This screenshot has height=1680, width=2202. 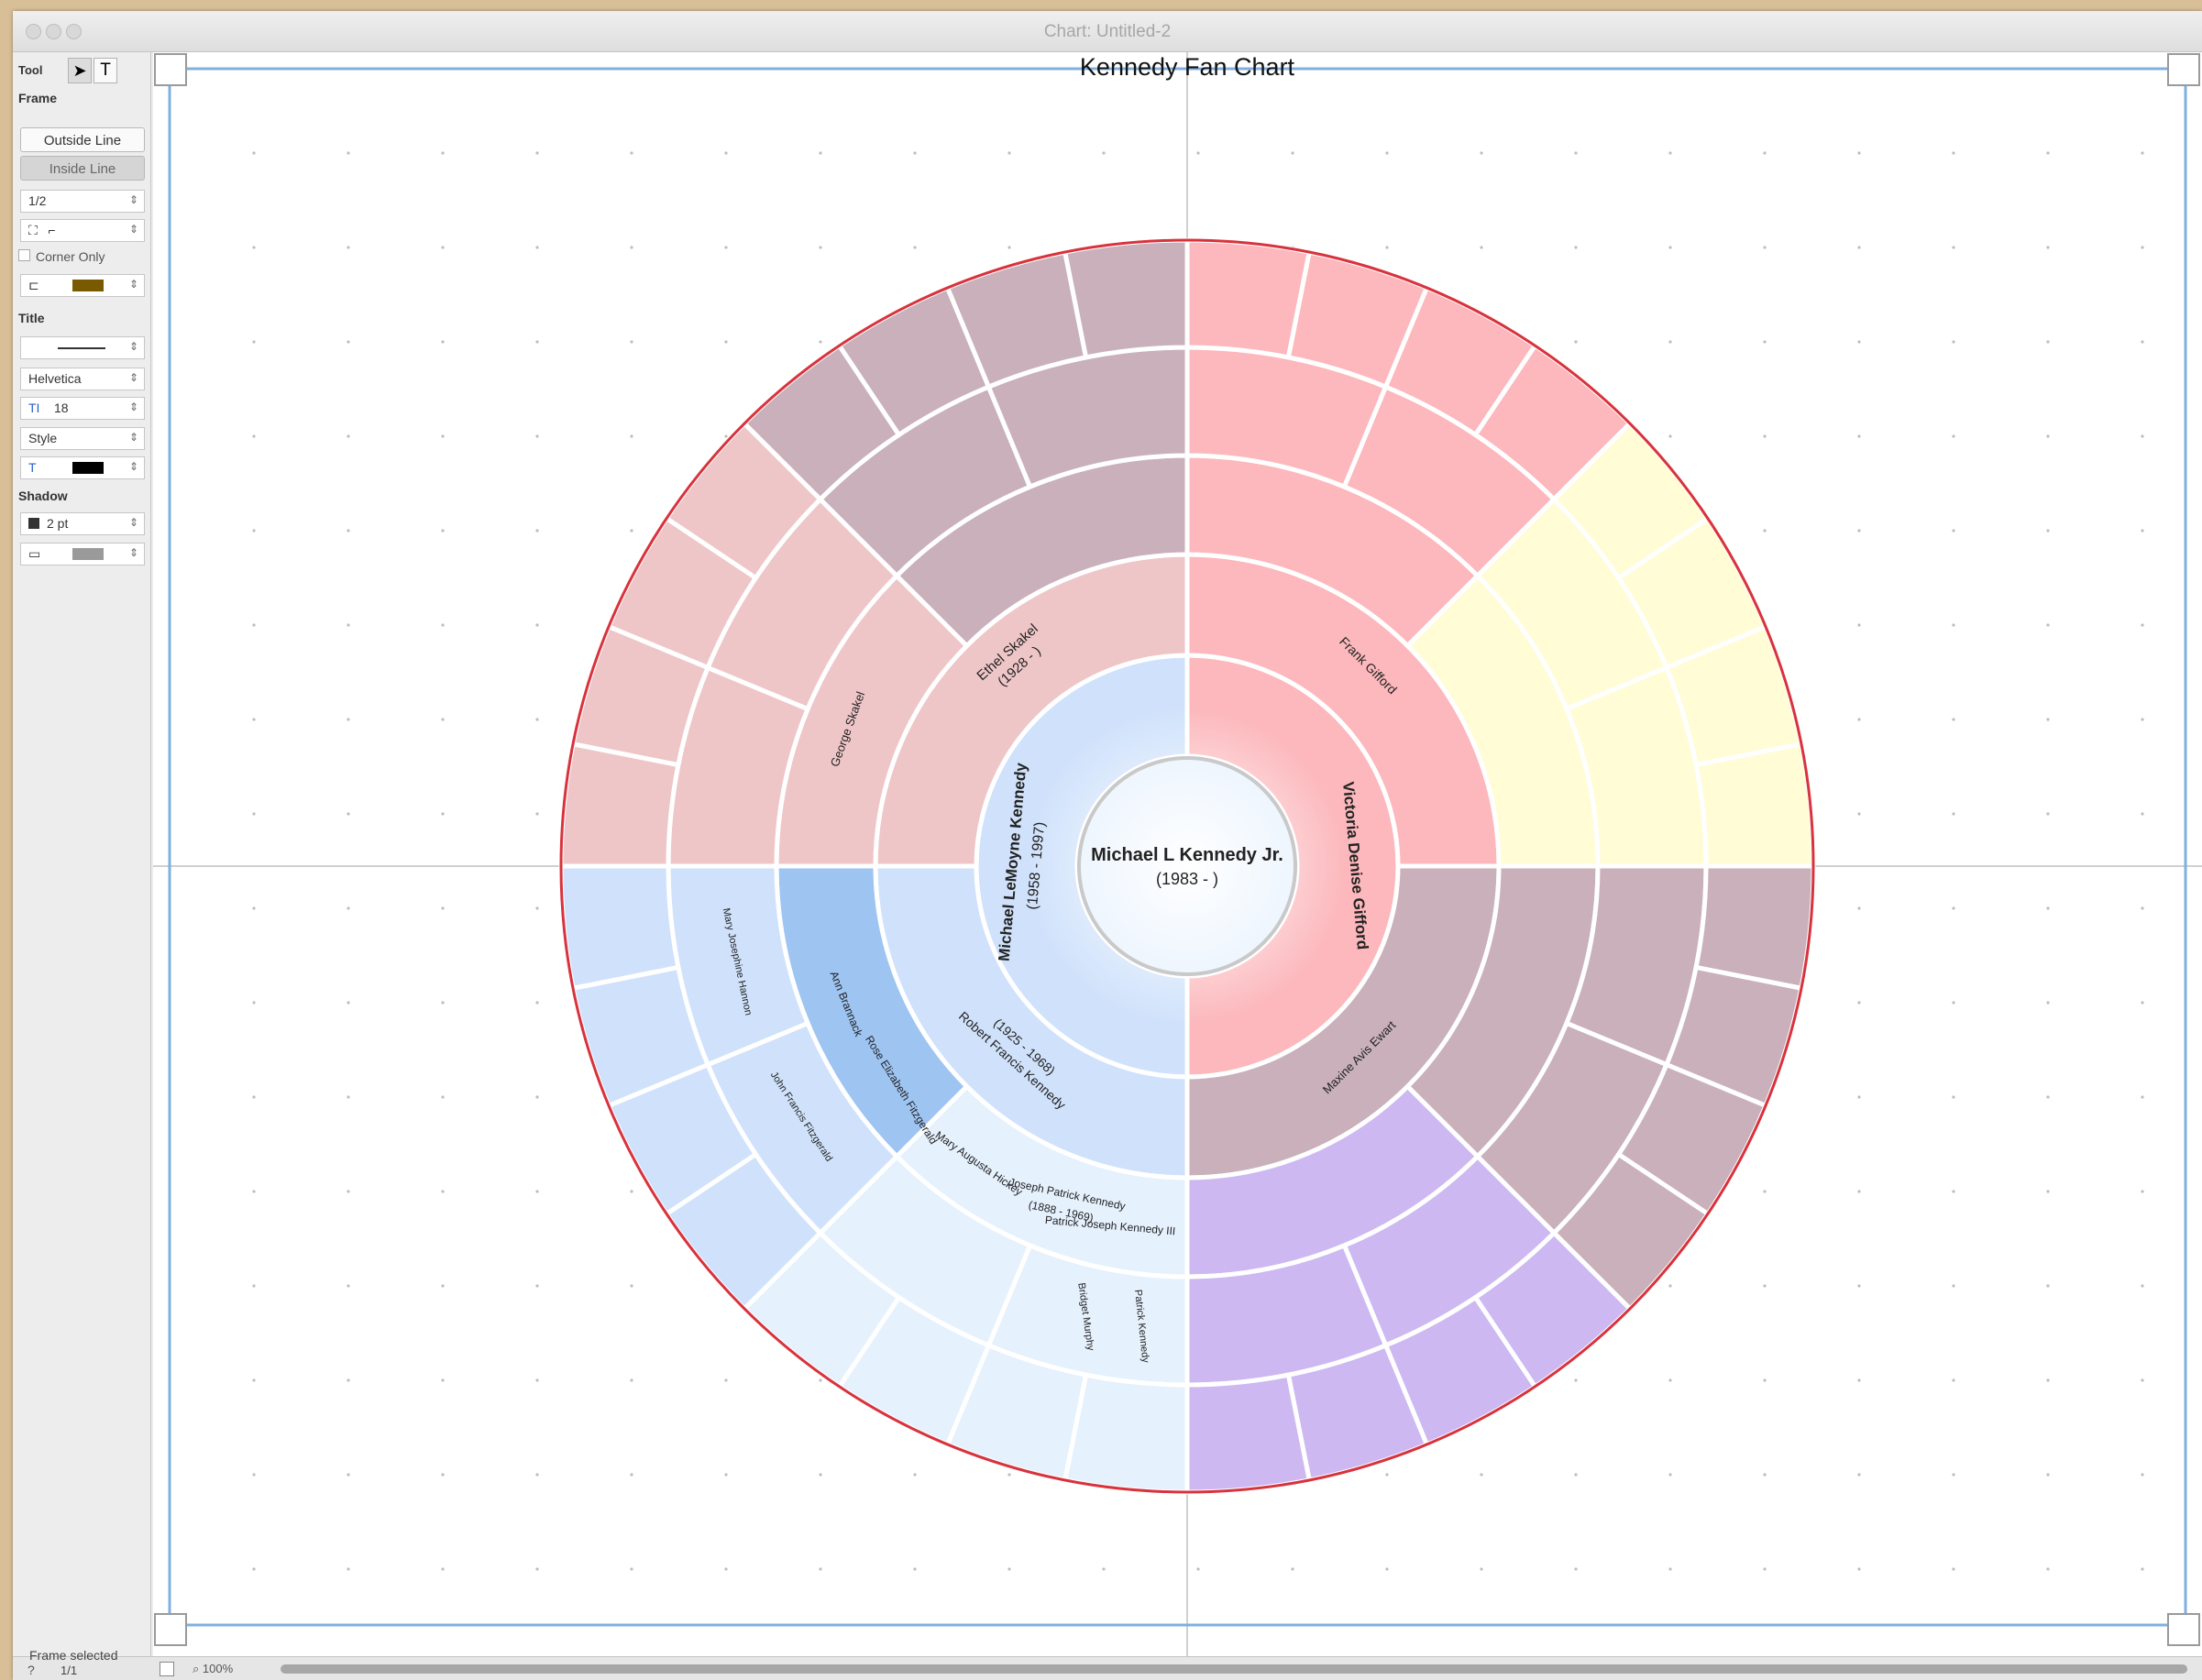 I want to click on text-tool-icon: T, so click(x=106, y=70).